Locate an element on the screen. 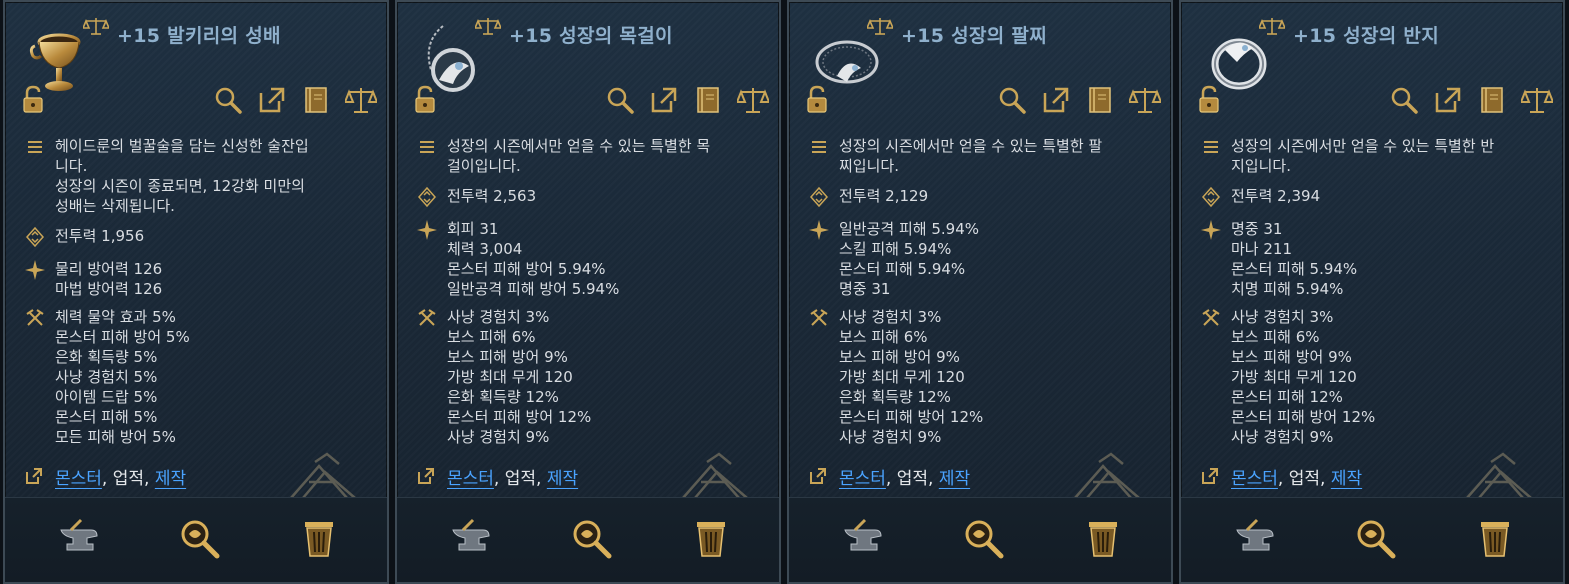 This screenshot has height=584, width=1569. combat-power-value: 전투력 1,956 is located at coordinates (100, 236).